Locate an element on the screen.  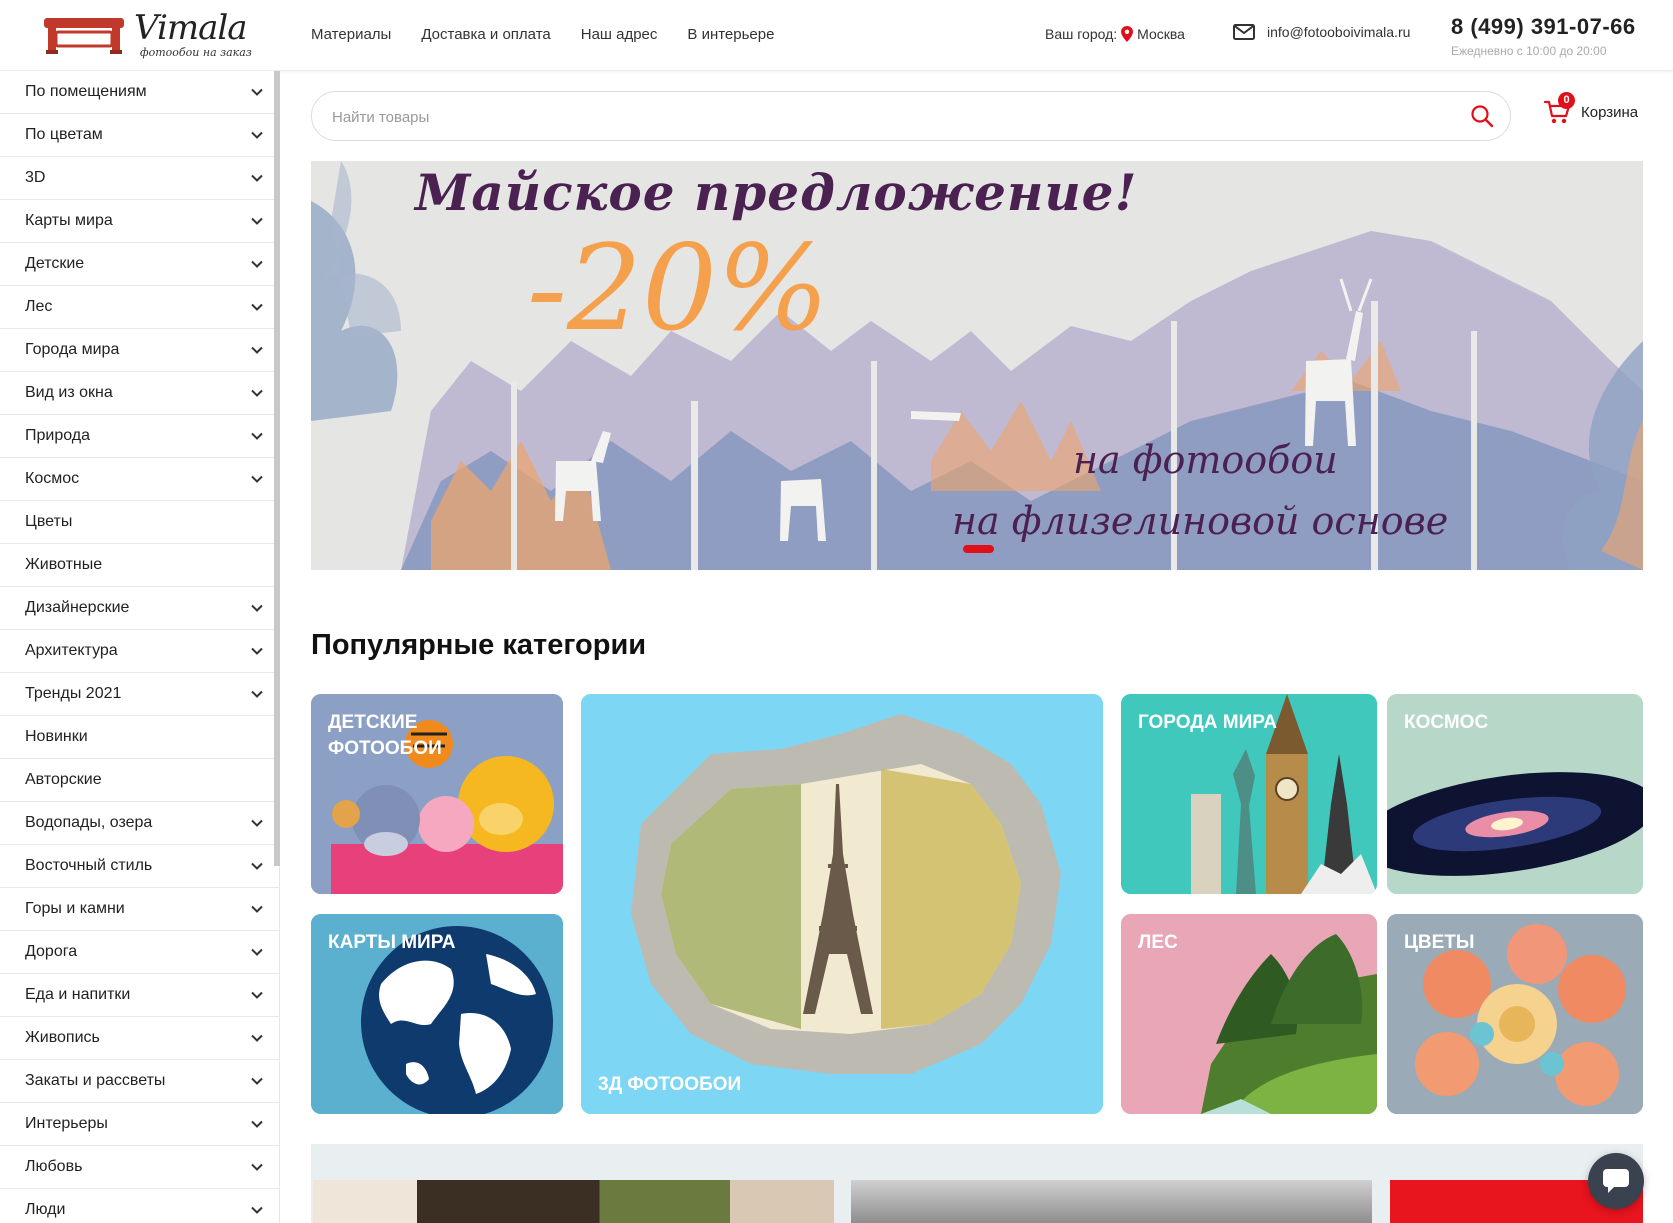
nav-link-materials: Материалы is located at coordinates (351, 34).